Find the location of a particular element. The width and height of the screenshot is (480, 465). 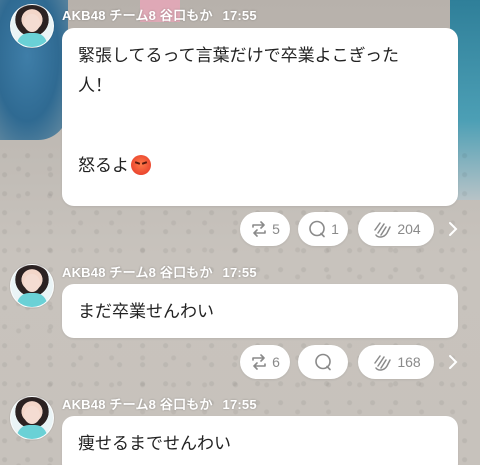

message-bubble: まだ卒業せんわい is located at coordinates (260, 311).